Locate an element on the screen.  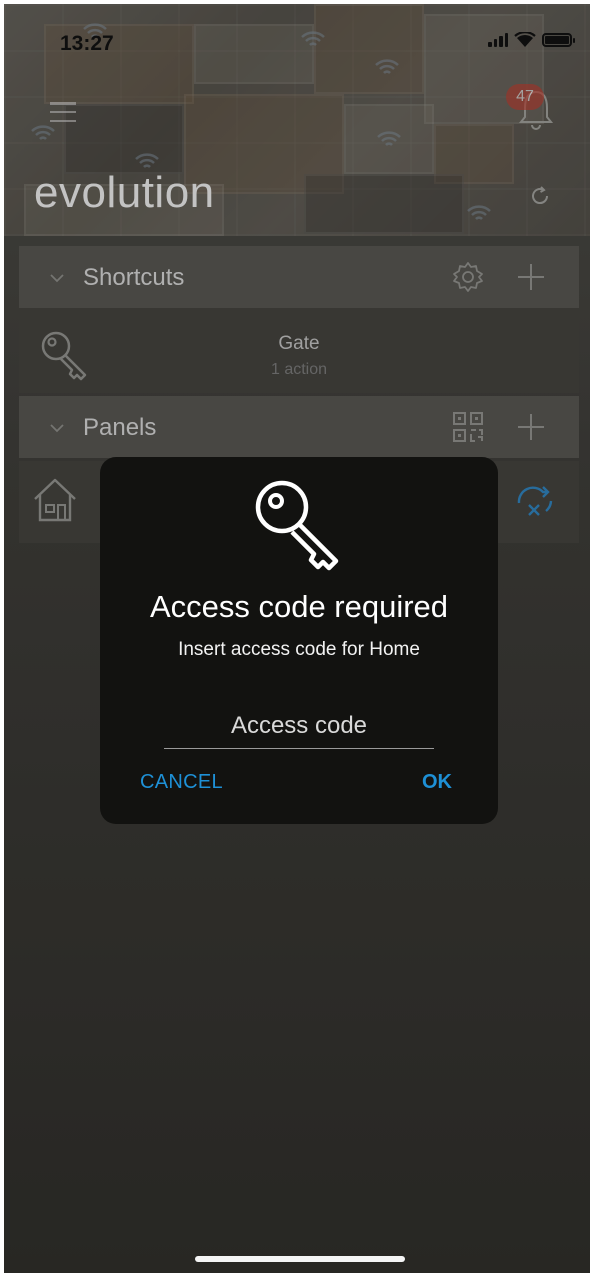
access-code-input is located at coordinates (299, 726).